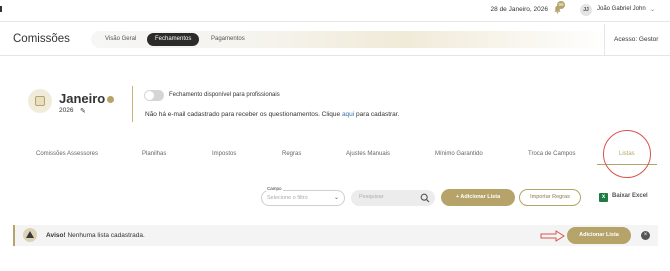  What do you see at coordinates (599, 235) in the screenshot?
I see `add-list-warning-button: Adicionar Lista` at bounding box center [599, 235].